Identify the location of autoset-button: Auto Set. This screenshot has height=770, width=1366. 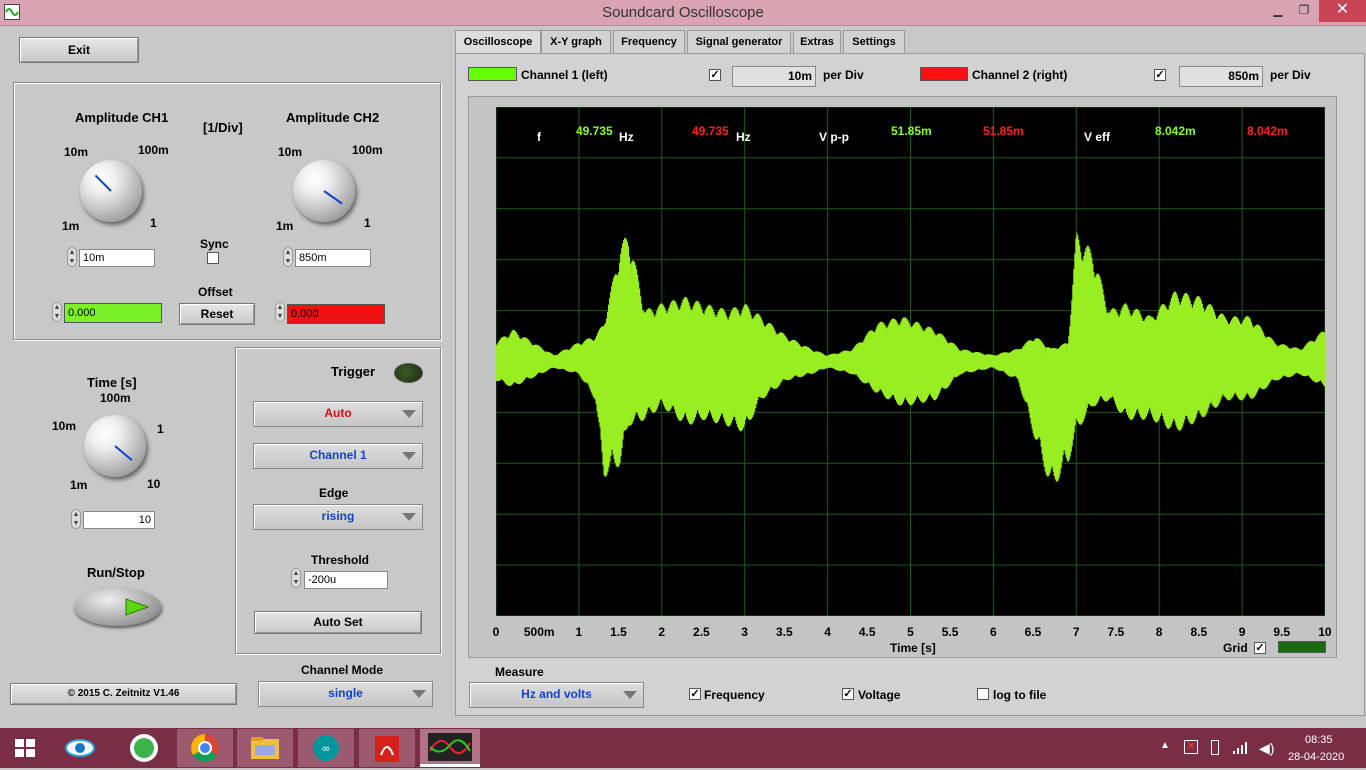
(338, 622).